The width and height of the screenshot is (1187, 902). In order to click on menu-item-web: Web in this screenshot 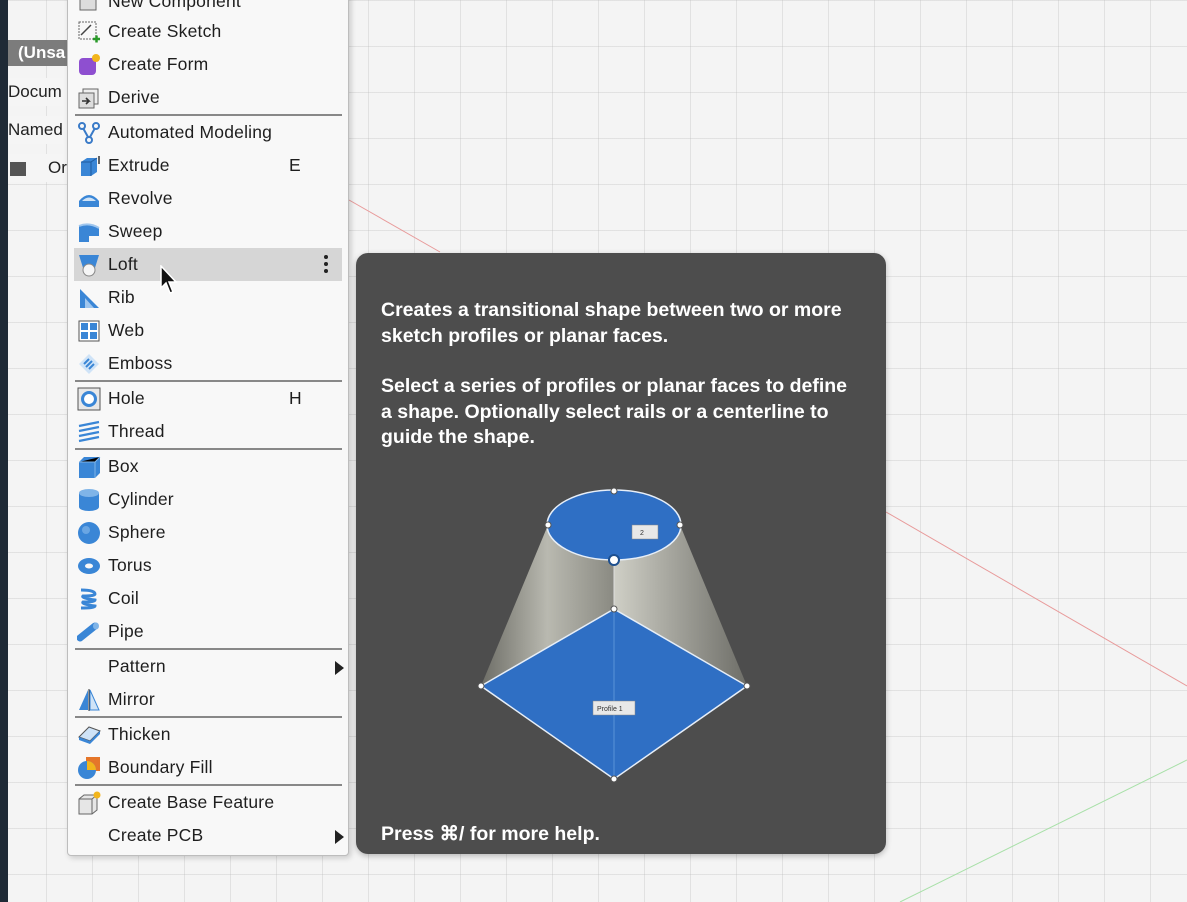, I will do `click(208, 330)`.